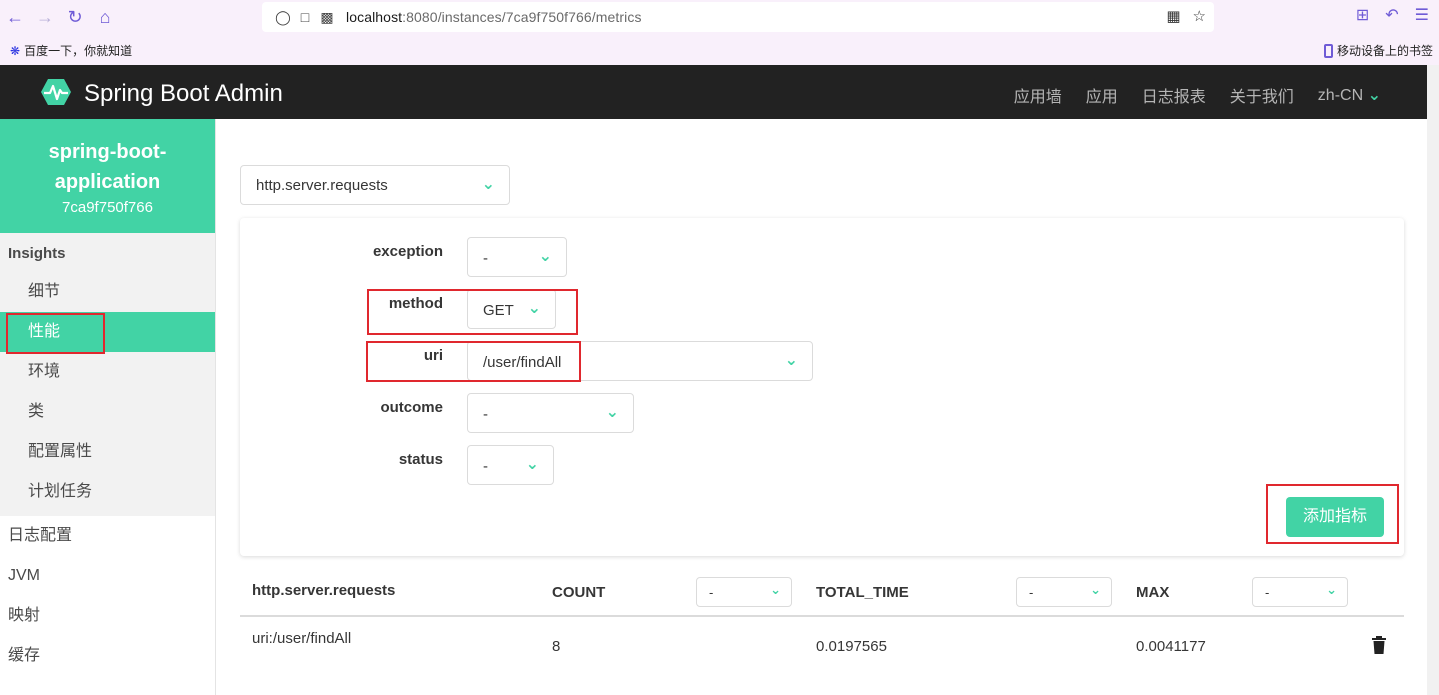 This screenshot has height=695, width=1439. I want to click on home-icon: ⌂, so click(105, 17).